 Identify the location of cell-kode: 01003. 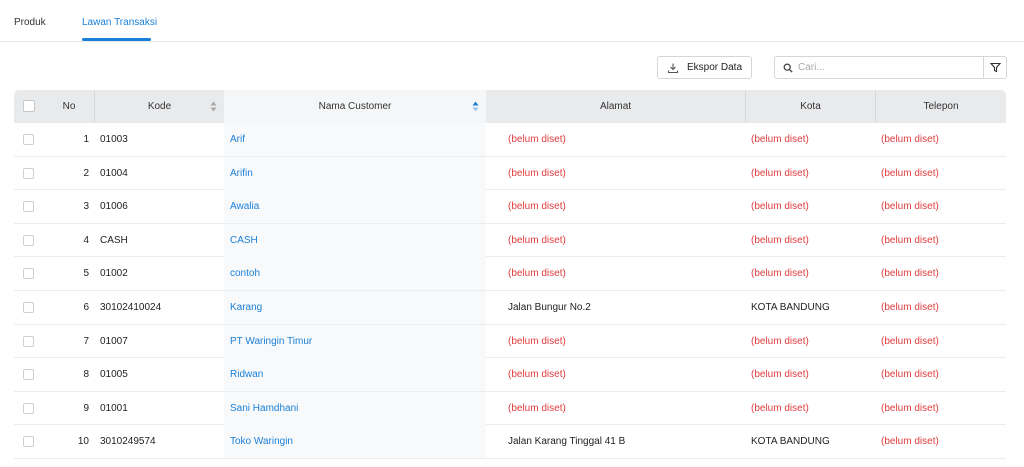
(114, 139).